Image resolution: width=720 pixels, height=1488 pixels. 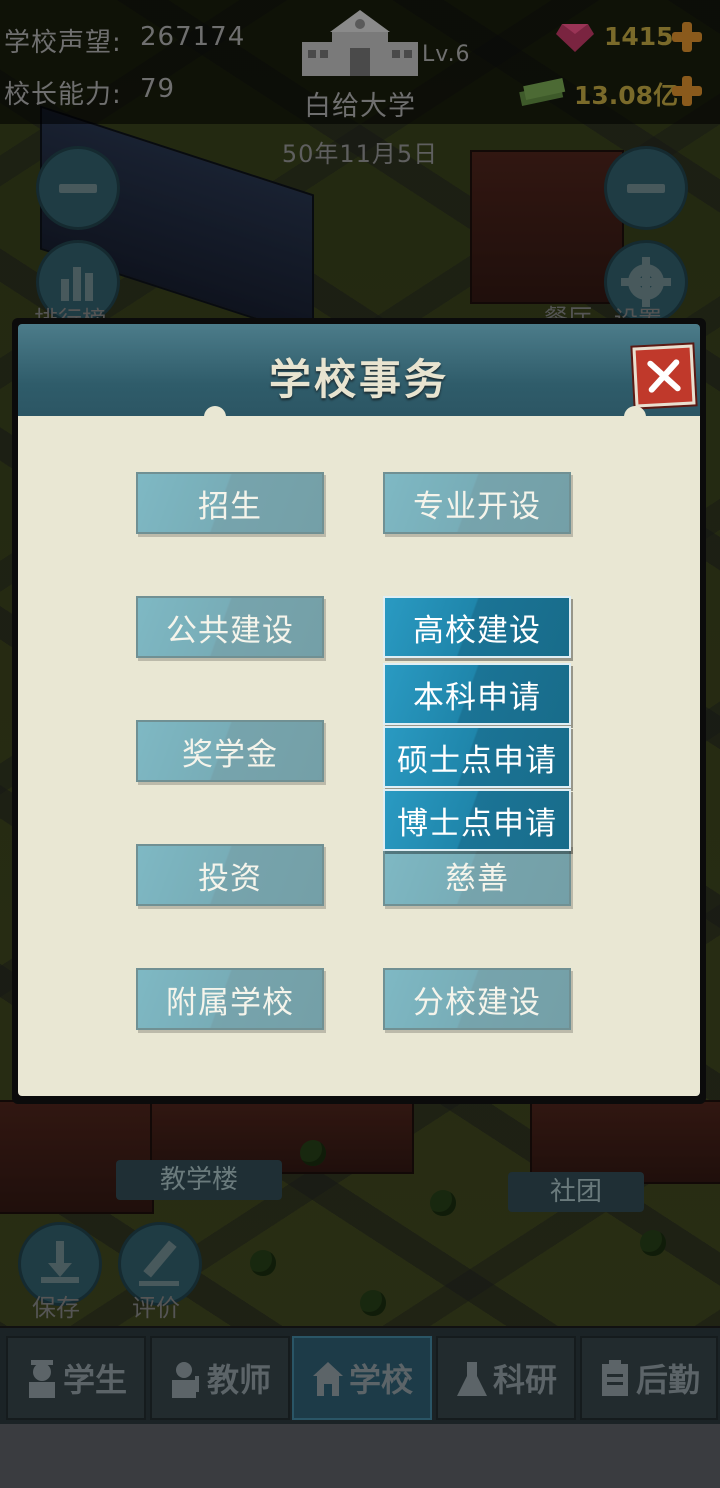 What do you see at coordinates (199, 1180) in the screenshot?
I see `map-label-teaching-building: 教学楼` at bounding box center [199, 1180].